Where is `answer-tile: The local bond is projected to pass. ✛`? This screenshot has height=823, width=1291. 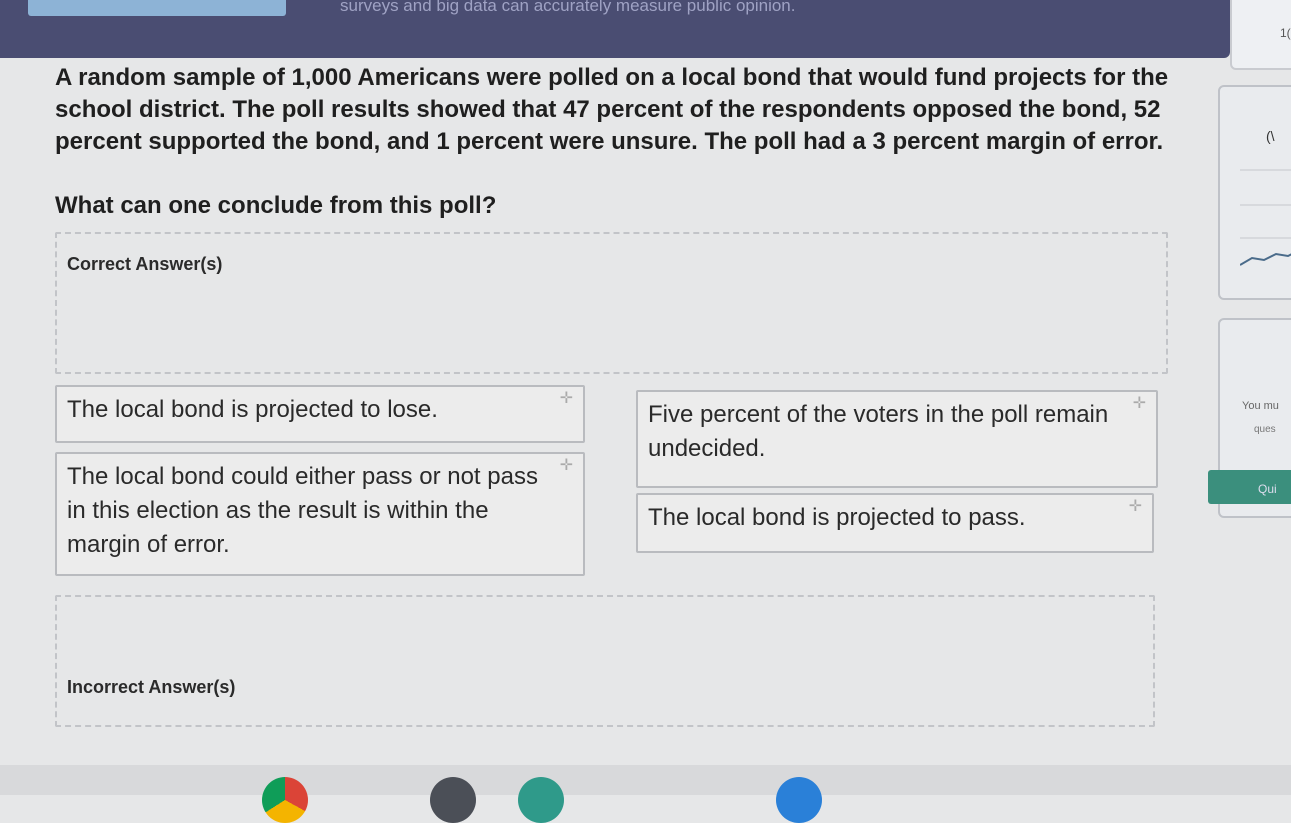 answer-tile: The local bond is projected to pass. ✛ is located at coordinates (895, 523).